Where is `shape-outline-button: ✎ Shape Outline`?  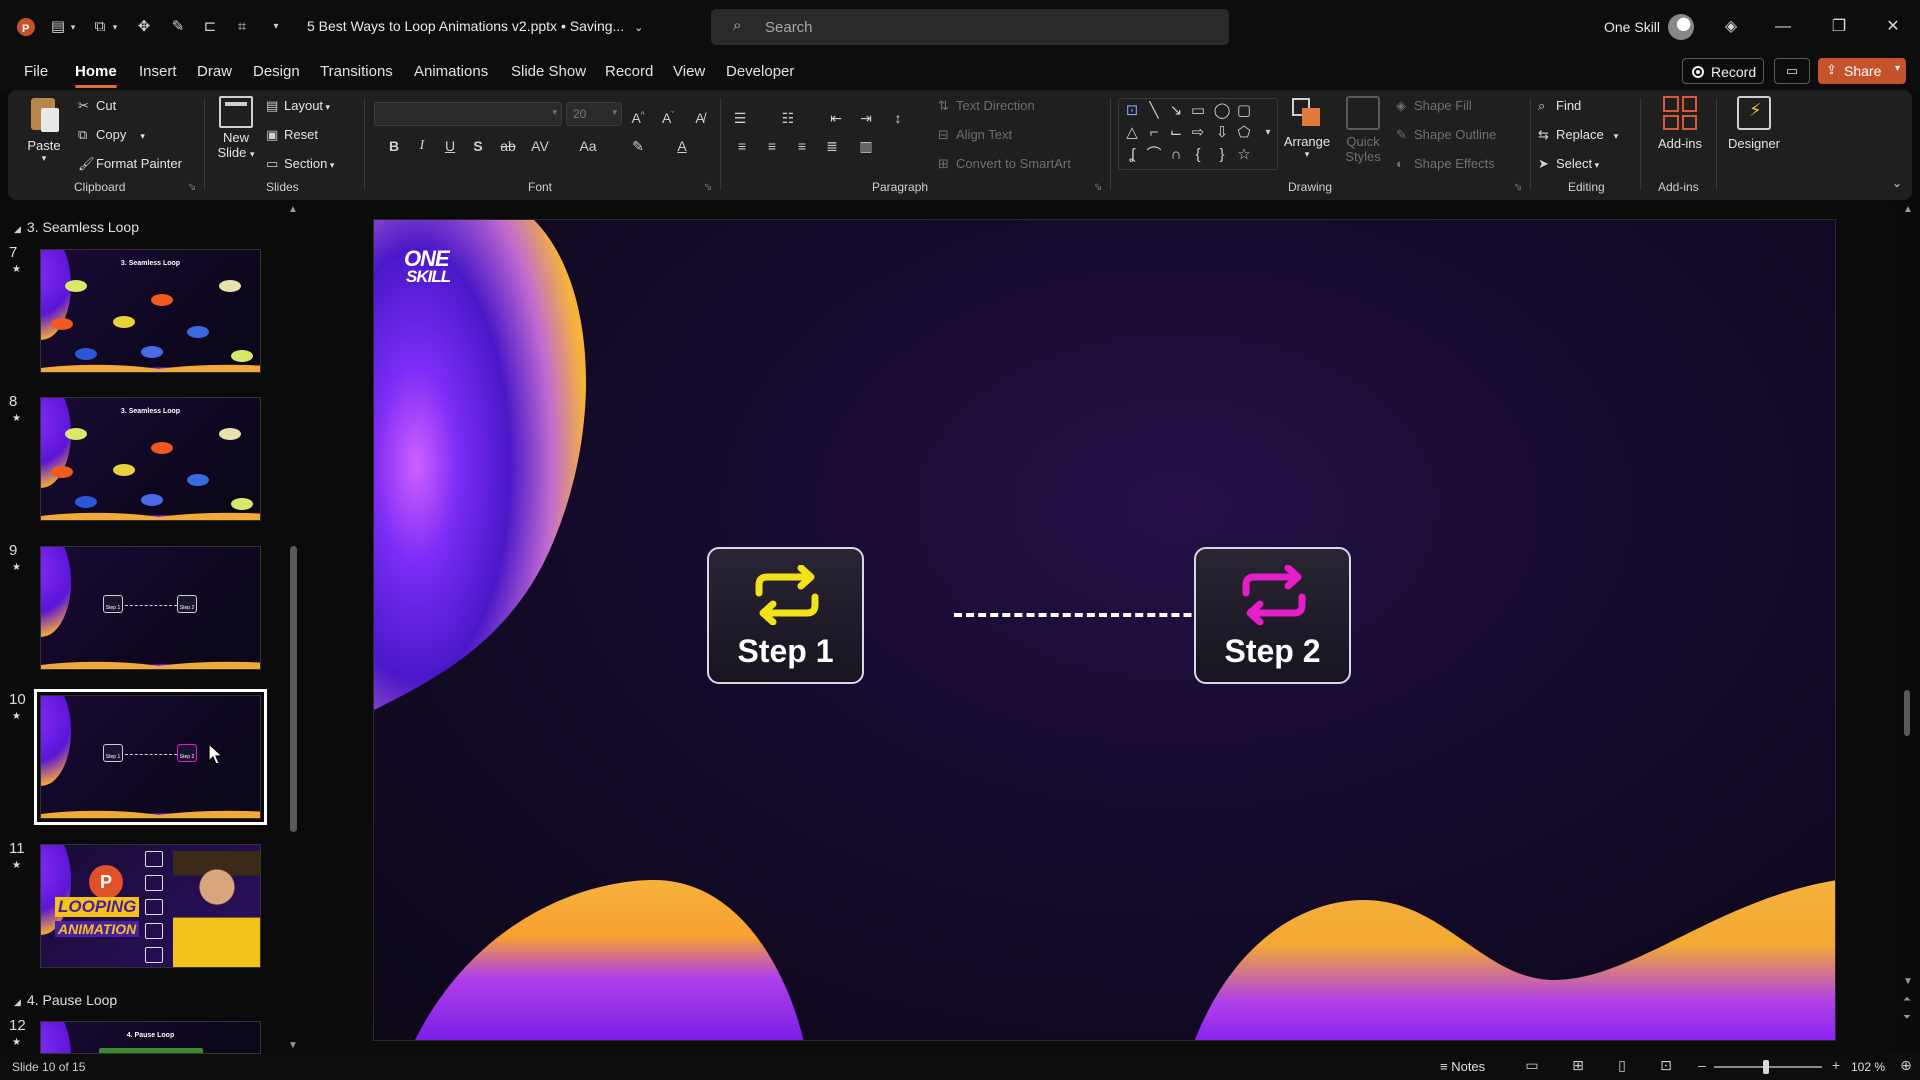 shape-outline-button: ✎ Shape Outline is located at coordinates (1446, 135).